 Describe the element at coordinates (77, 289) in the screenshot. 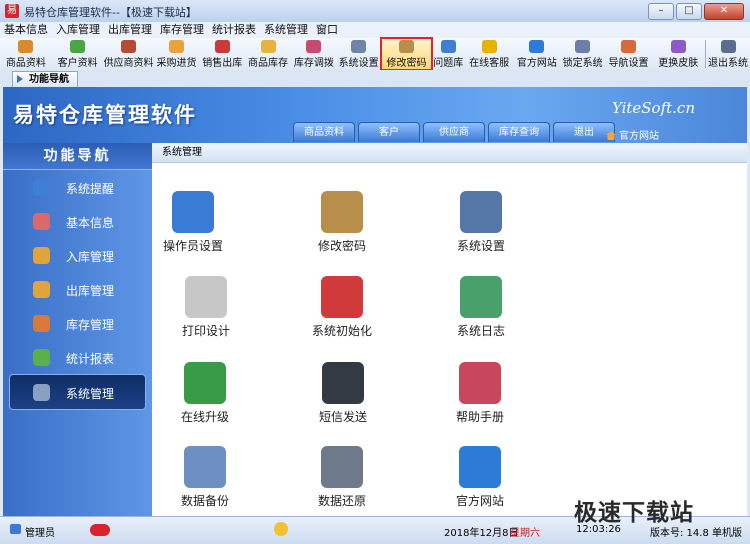

I see `sidebar-item-outbound: 出库管理` at that location.